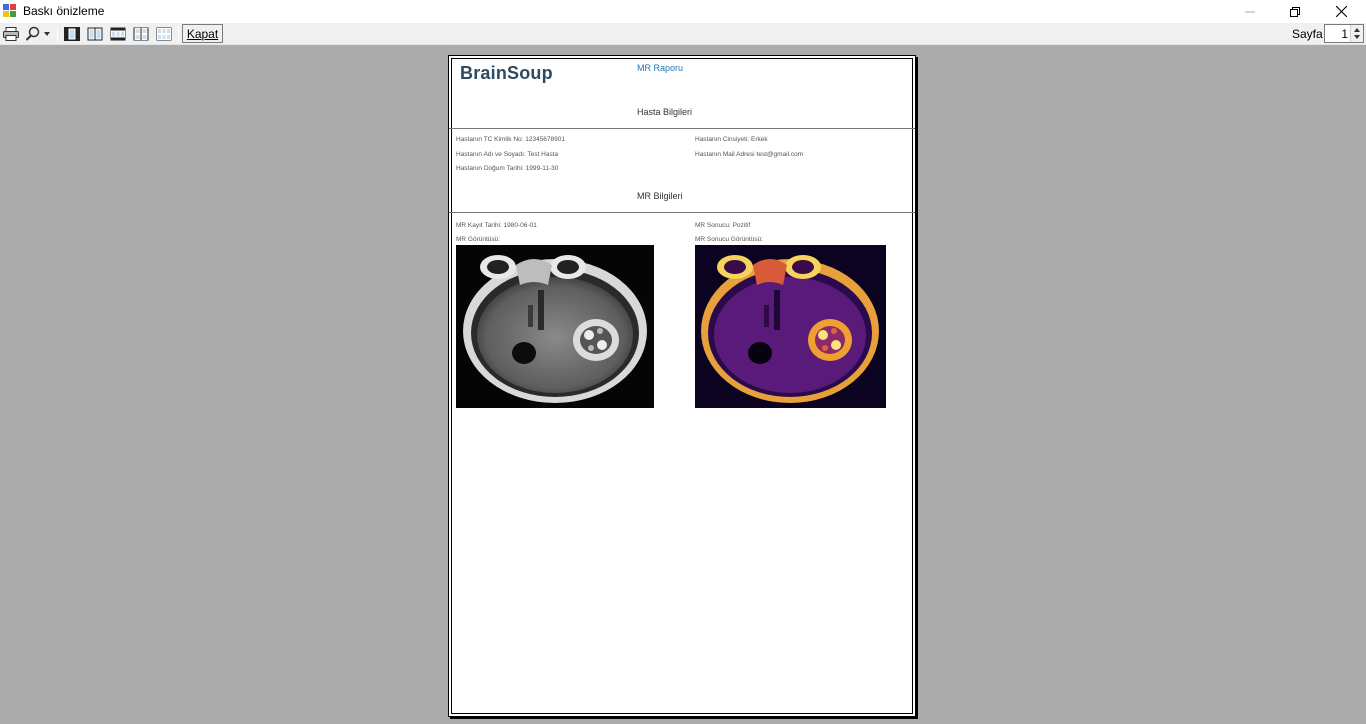  I want to click on chevron-down-icon, so click(47, 34).